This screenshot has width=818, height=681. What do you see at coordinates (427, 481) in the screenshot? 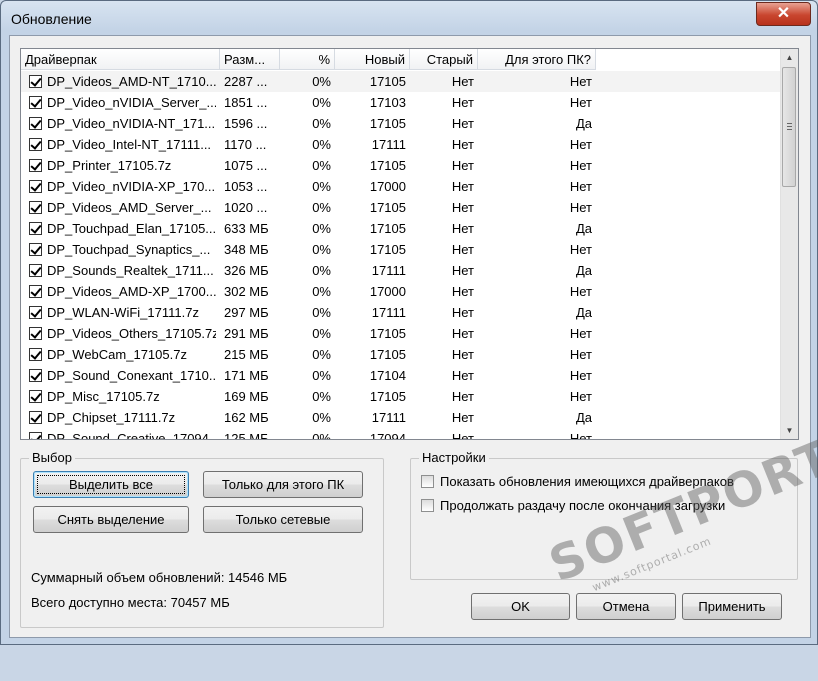
I see `show-updates-checkbox` at bounding box center [427, 481].